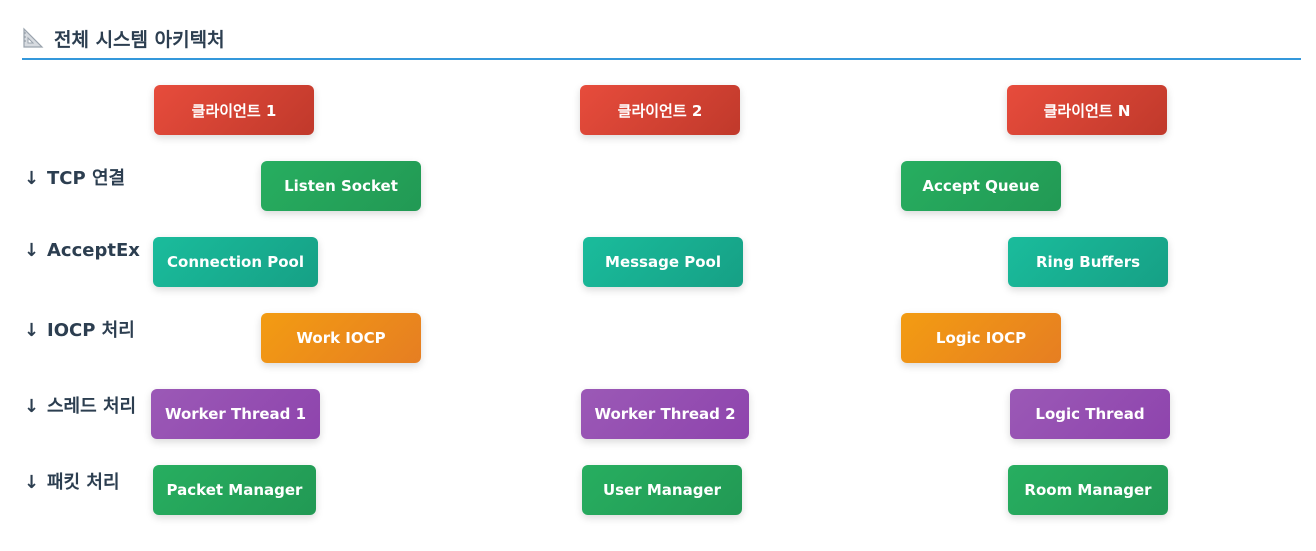 The width and height of the screenshot is (1316, 551). Describe the element at coordinates (981, 338) in the screenshot. I see `logic-iocp-node: Logic IOCP` at that location.